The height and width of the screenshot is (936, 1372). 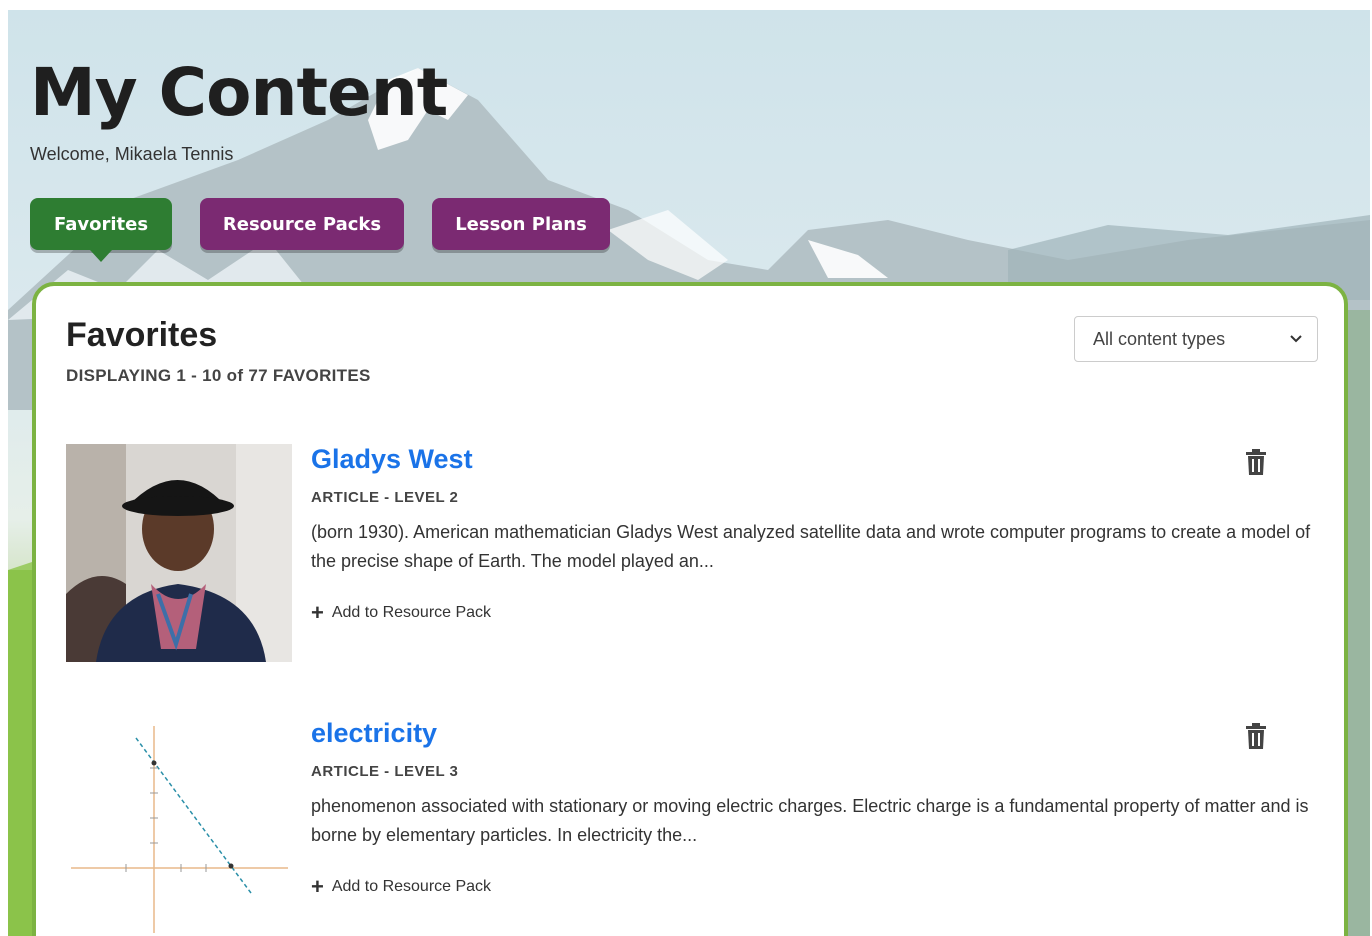 I want to click on item-title-link: electricity, so click(x=374, y=733).